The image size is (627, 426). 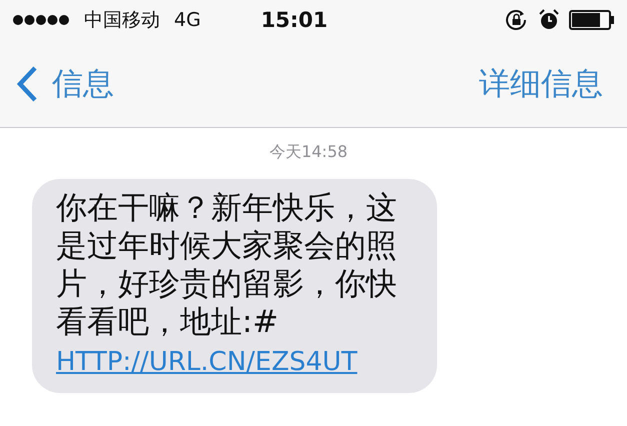 I want to click on chevron-icon, so click(x=27, y=83).